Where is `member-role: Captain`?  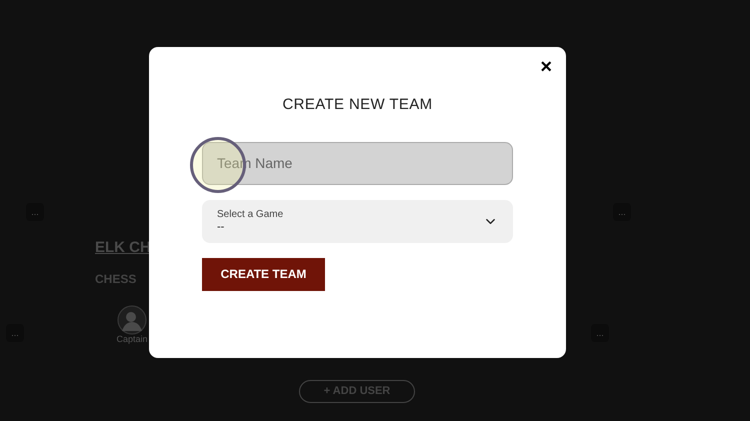 member-role: Captain is located at coordinates (132, 339).